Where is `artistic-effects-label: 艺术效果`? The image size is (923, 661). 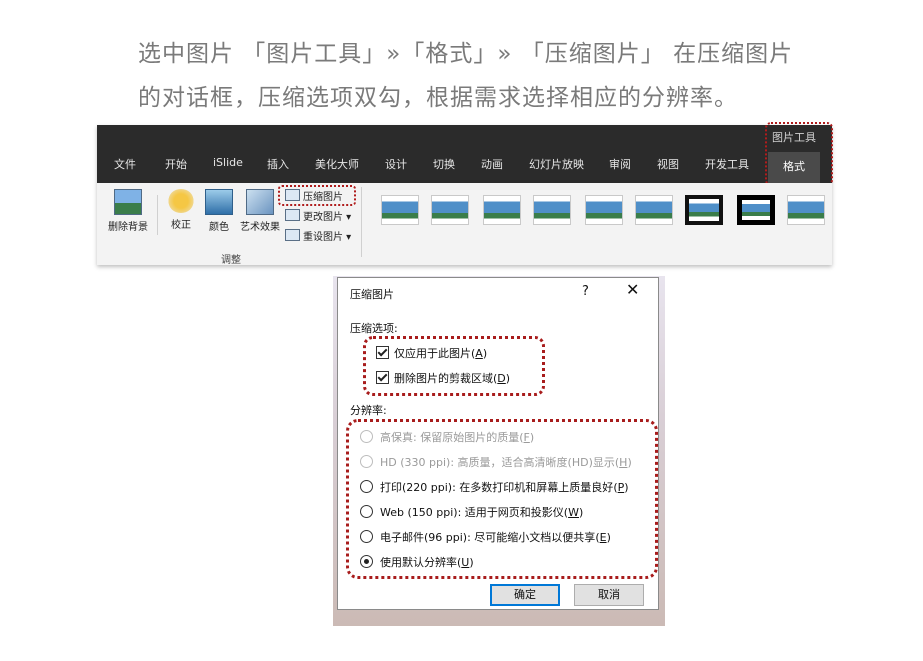
artistic-effects-label: 艺术效果 is located at coordinates (260, 227).